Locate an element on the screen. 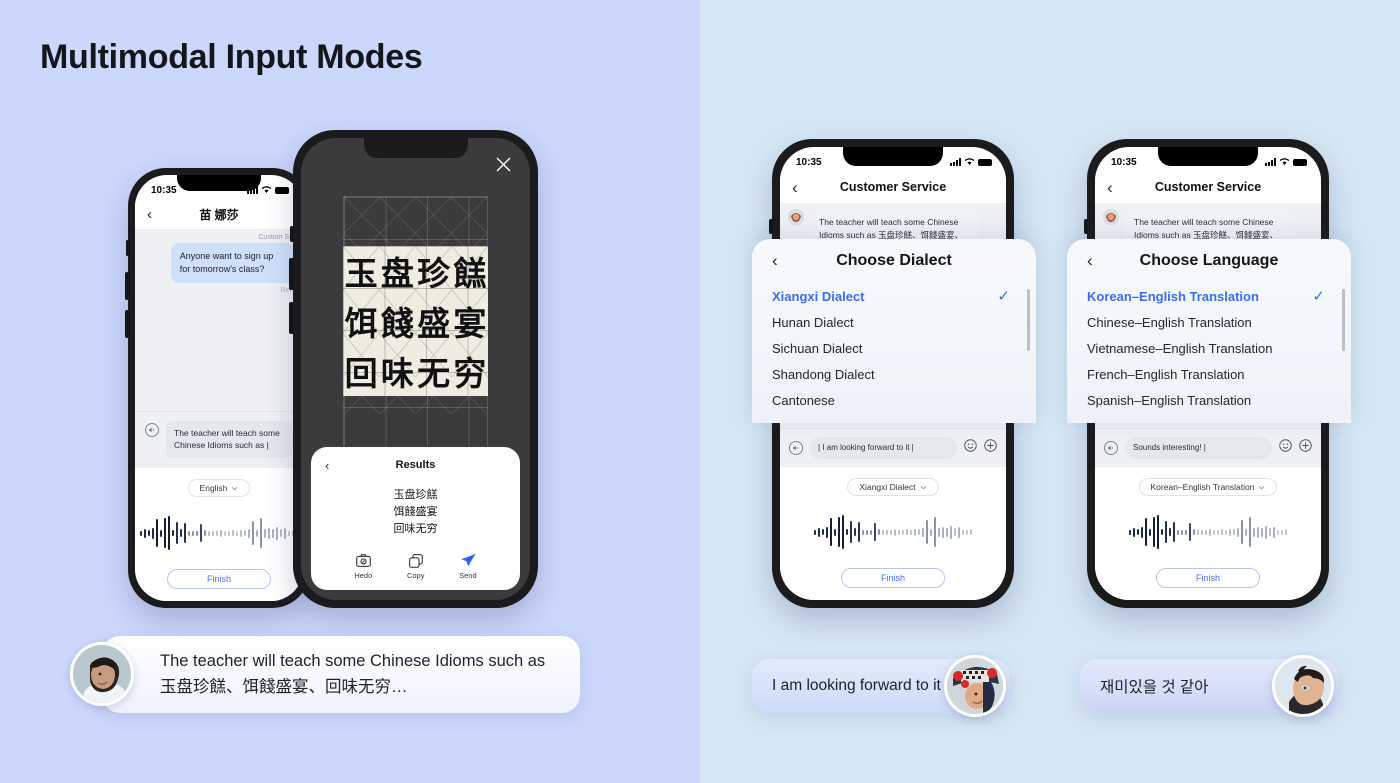  recognized-text: 玉盘珍餻 饵餞盛宴 回味无穷 is located at coordinates (415, 512).